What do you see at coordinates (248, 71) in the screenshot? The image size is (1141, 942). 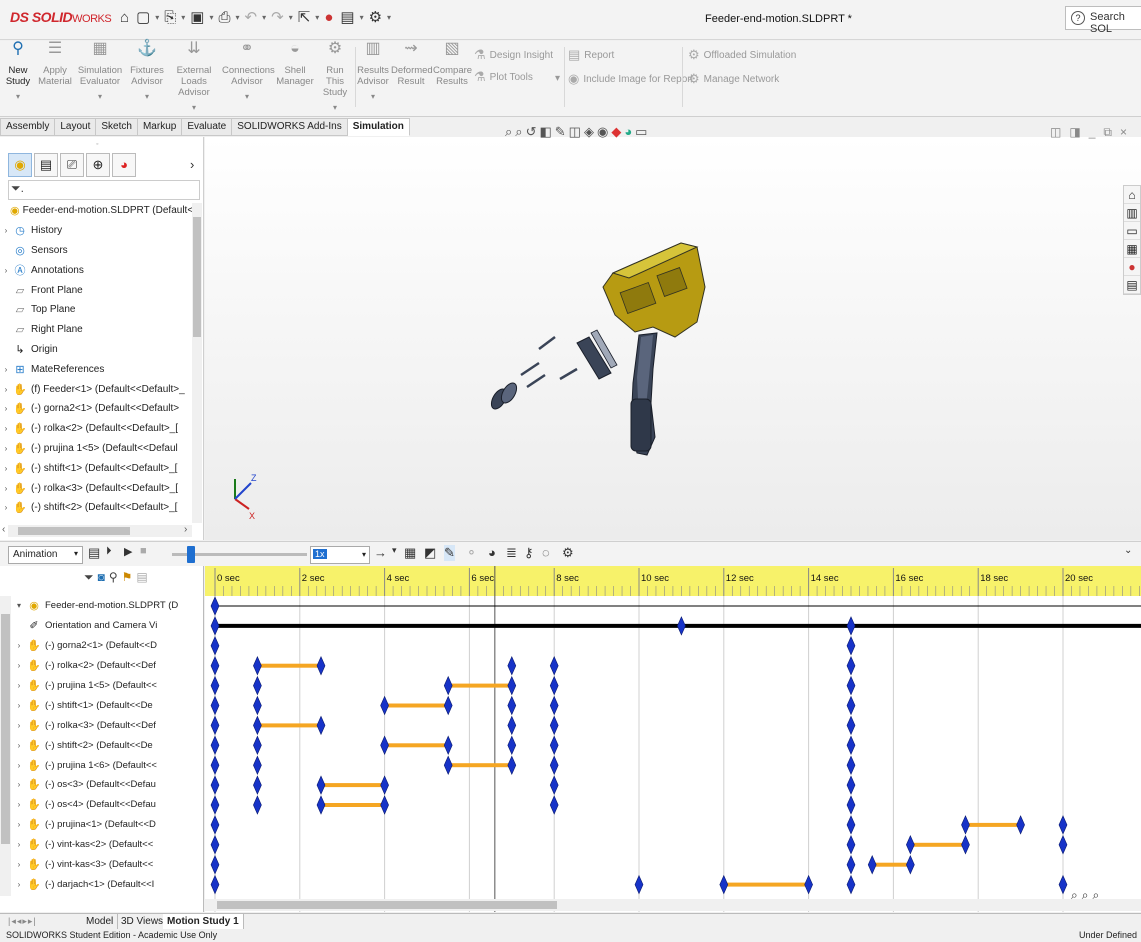 I see `connections-advisor-button: ⚭ Connections Advisor ▾` at bounding box center [248, 71].